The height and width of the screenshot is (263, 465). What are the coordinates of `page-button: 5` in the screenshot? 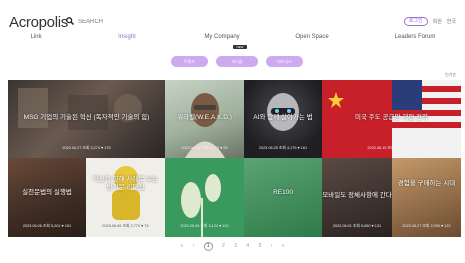 It's located at (260, 246).